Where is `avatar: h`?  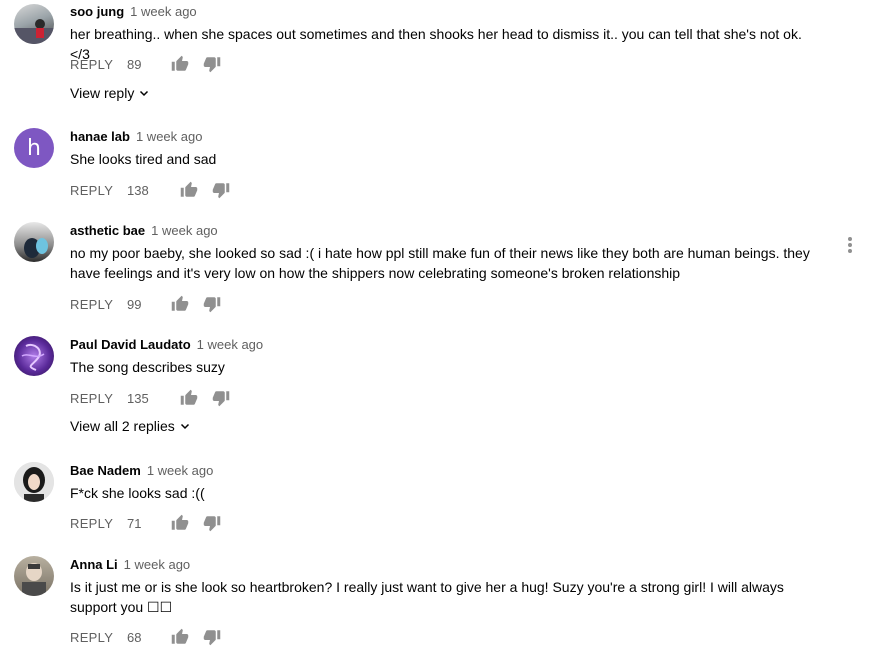 avatar: h is located at coordinates (34, 148).